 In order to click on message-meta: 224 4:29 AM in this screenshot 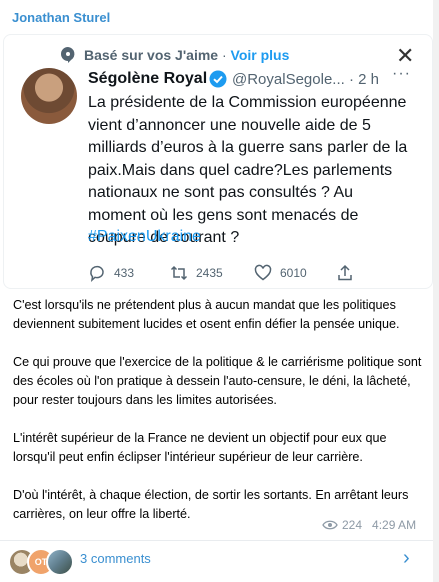, I will do `click(369, 525)`.